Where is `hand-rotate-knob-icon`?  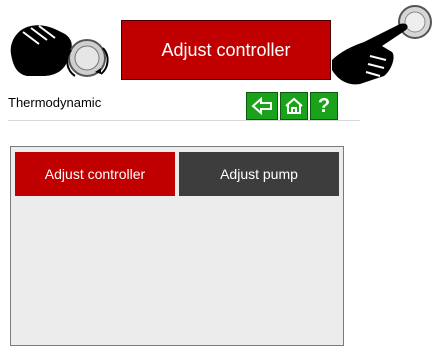 hand-rotate-knob-icon is located at coordinates (59, 51).